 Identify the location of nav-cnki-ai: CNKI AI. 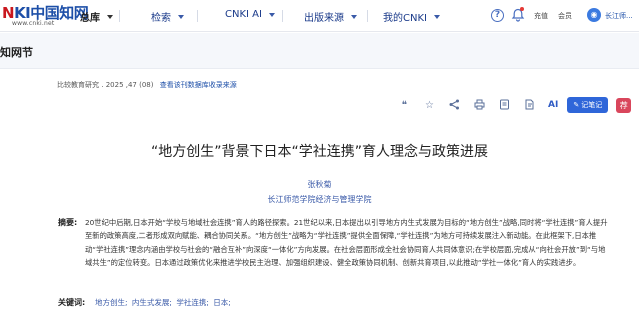
(250, 14).